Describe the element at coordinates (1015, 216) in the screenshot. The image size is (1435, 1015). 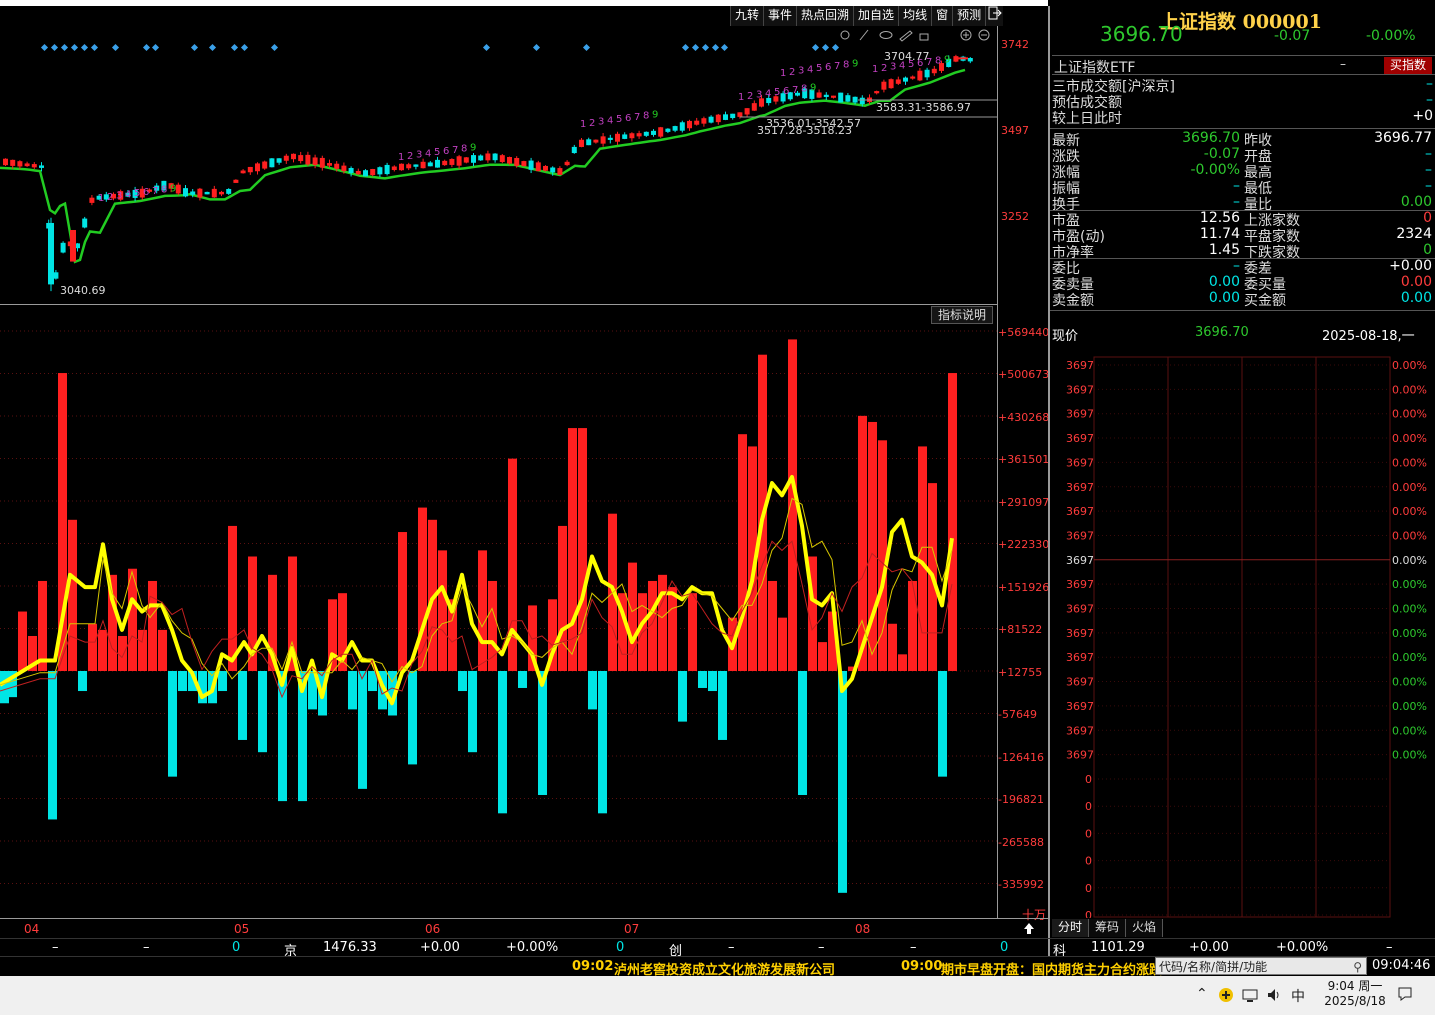
I see `price-label: 3252` at that location.